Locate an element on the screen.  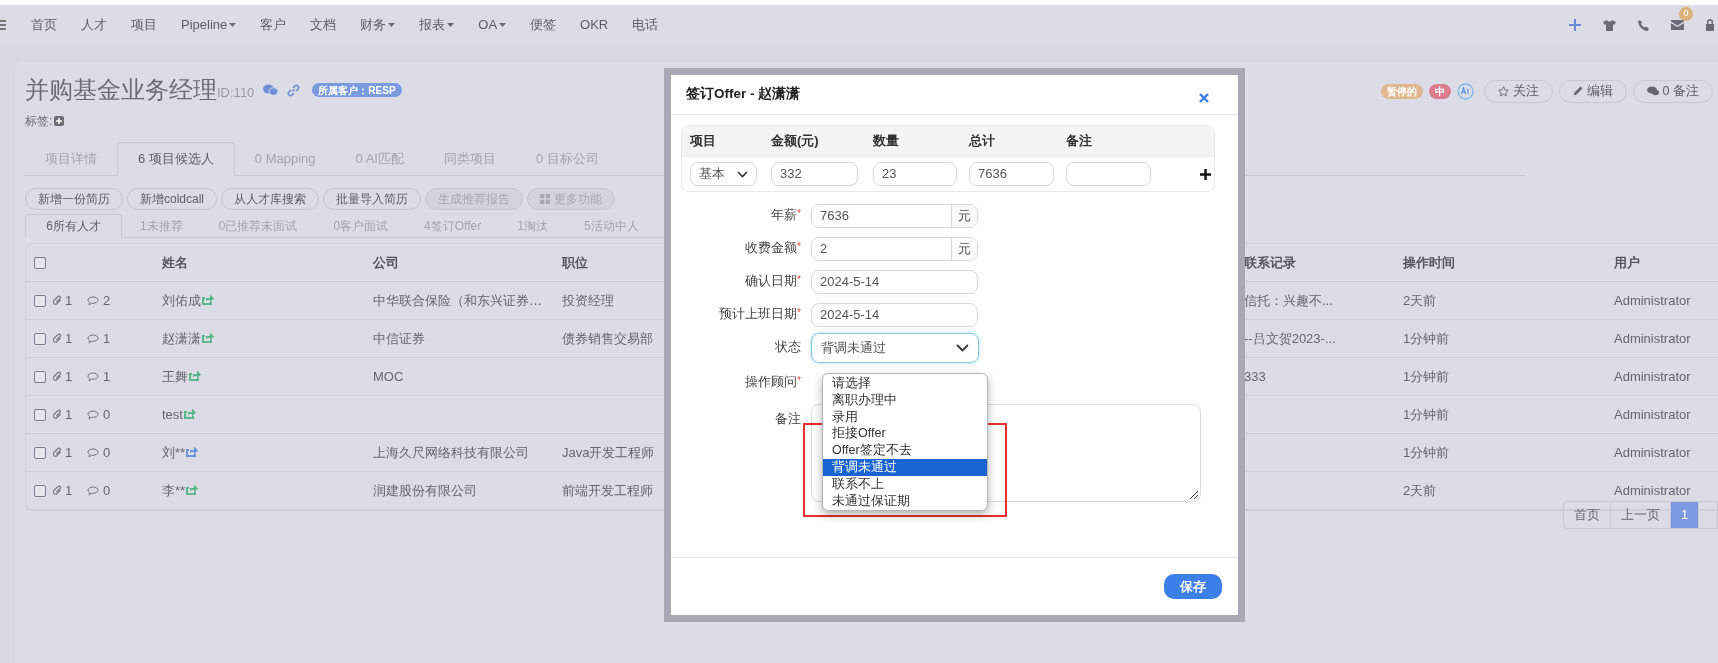
candidate-name: 刘佑成 is located at coordinates (181, 300).